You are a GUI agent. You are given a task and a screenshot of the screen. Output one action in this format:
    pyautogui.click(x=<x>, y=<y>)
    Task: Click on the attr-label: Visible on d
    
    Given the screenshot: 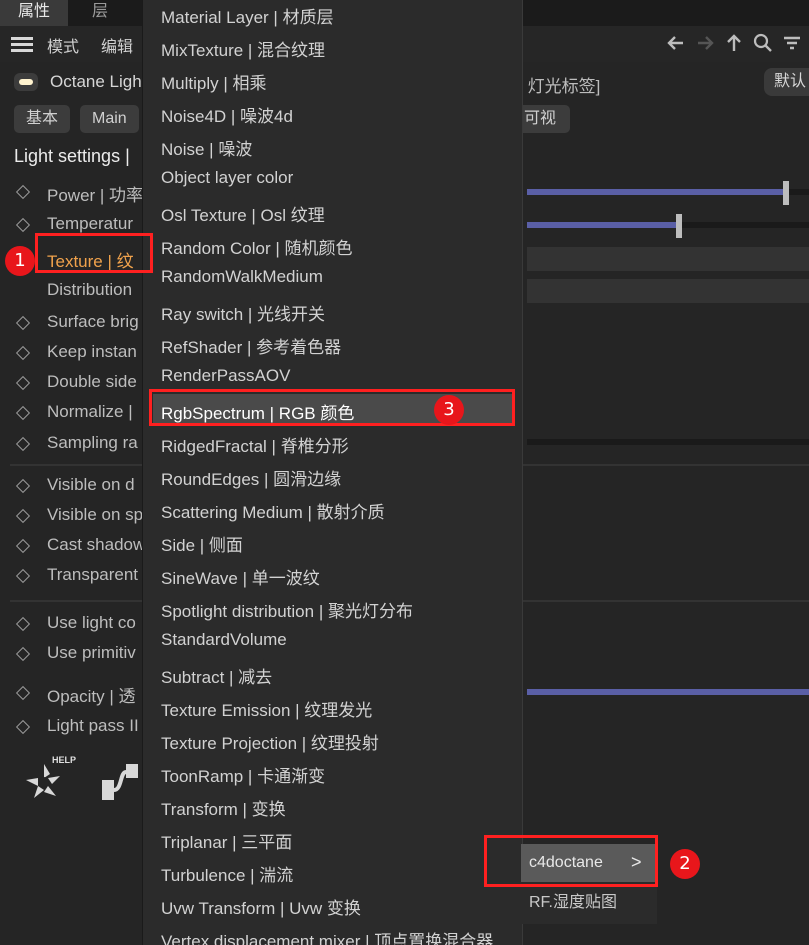 What is the action you would take?
    pyautogui.click(x=91, y=484)
    